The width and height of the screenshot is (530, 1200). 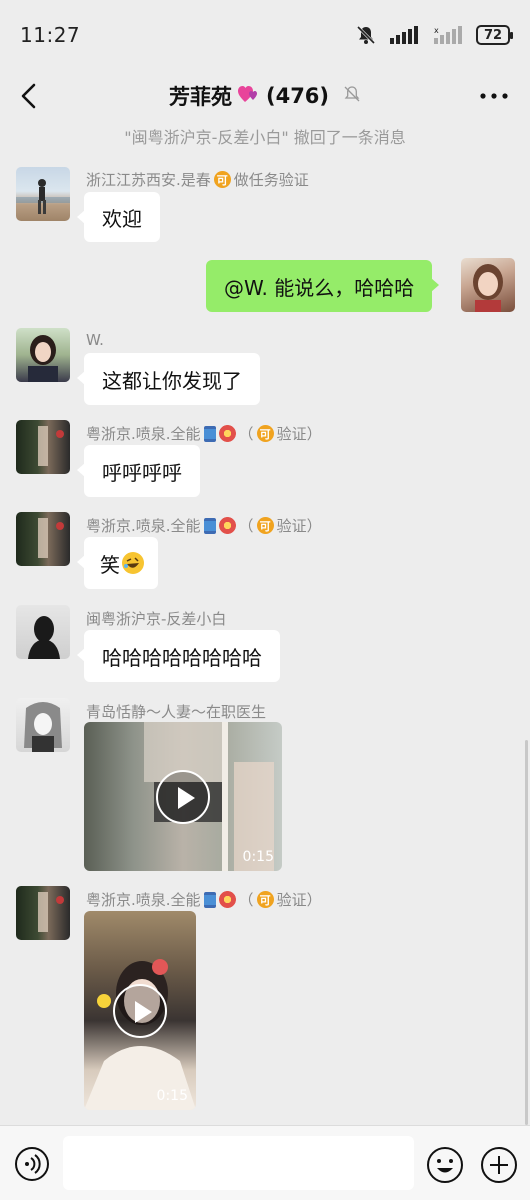 What do you see at coordinates (142, 472) in the screenshot?
I see `message-text: 呼呼呼呼` at bounding box center [142, 472].